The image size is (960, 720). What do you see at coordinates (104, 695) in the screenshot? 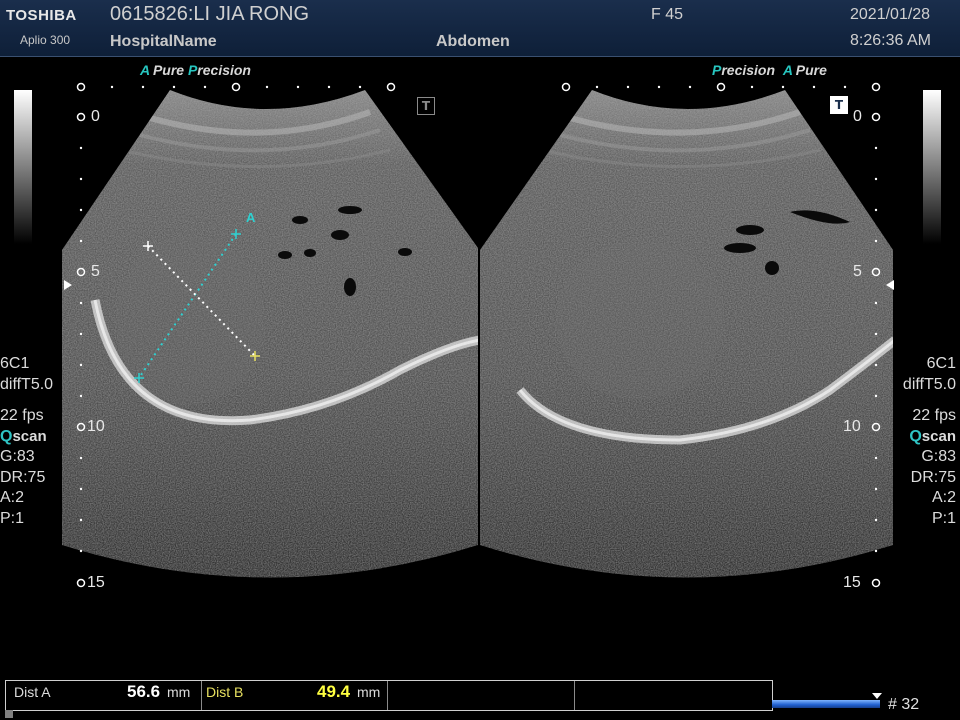
I see `dist-a-cell: Dist A 56.6 mm` at bounding box center [104, 695].